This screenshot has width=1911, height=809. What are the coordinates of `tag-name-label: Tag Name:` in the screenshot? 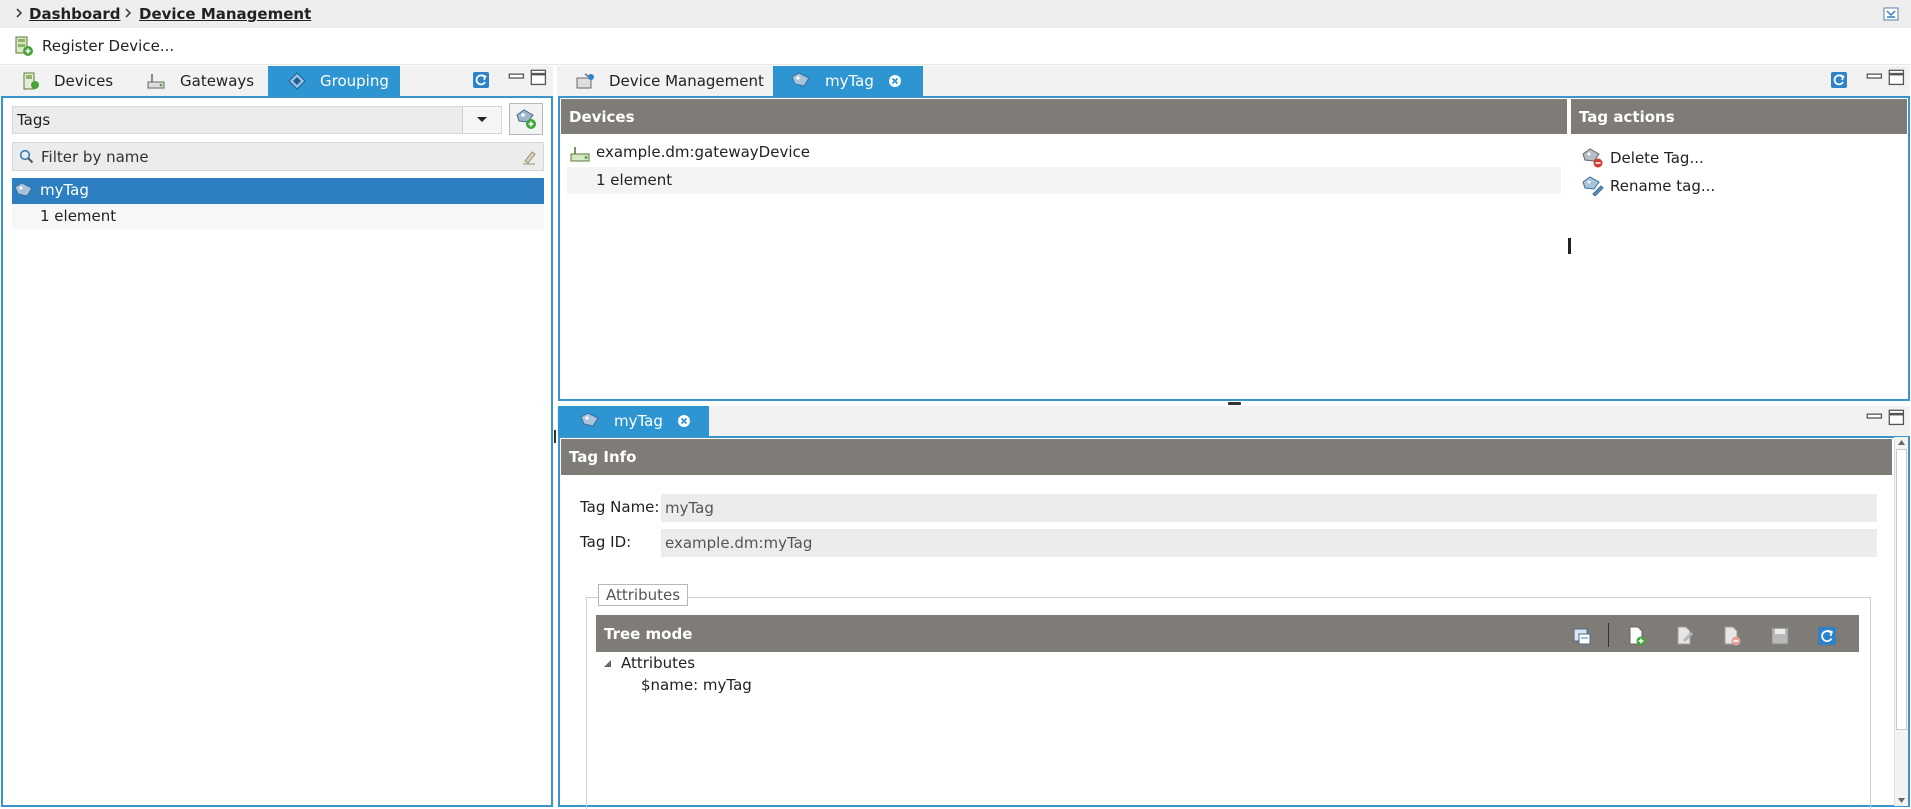 It's located at (620, 507).